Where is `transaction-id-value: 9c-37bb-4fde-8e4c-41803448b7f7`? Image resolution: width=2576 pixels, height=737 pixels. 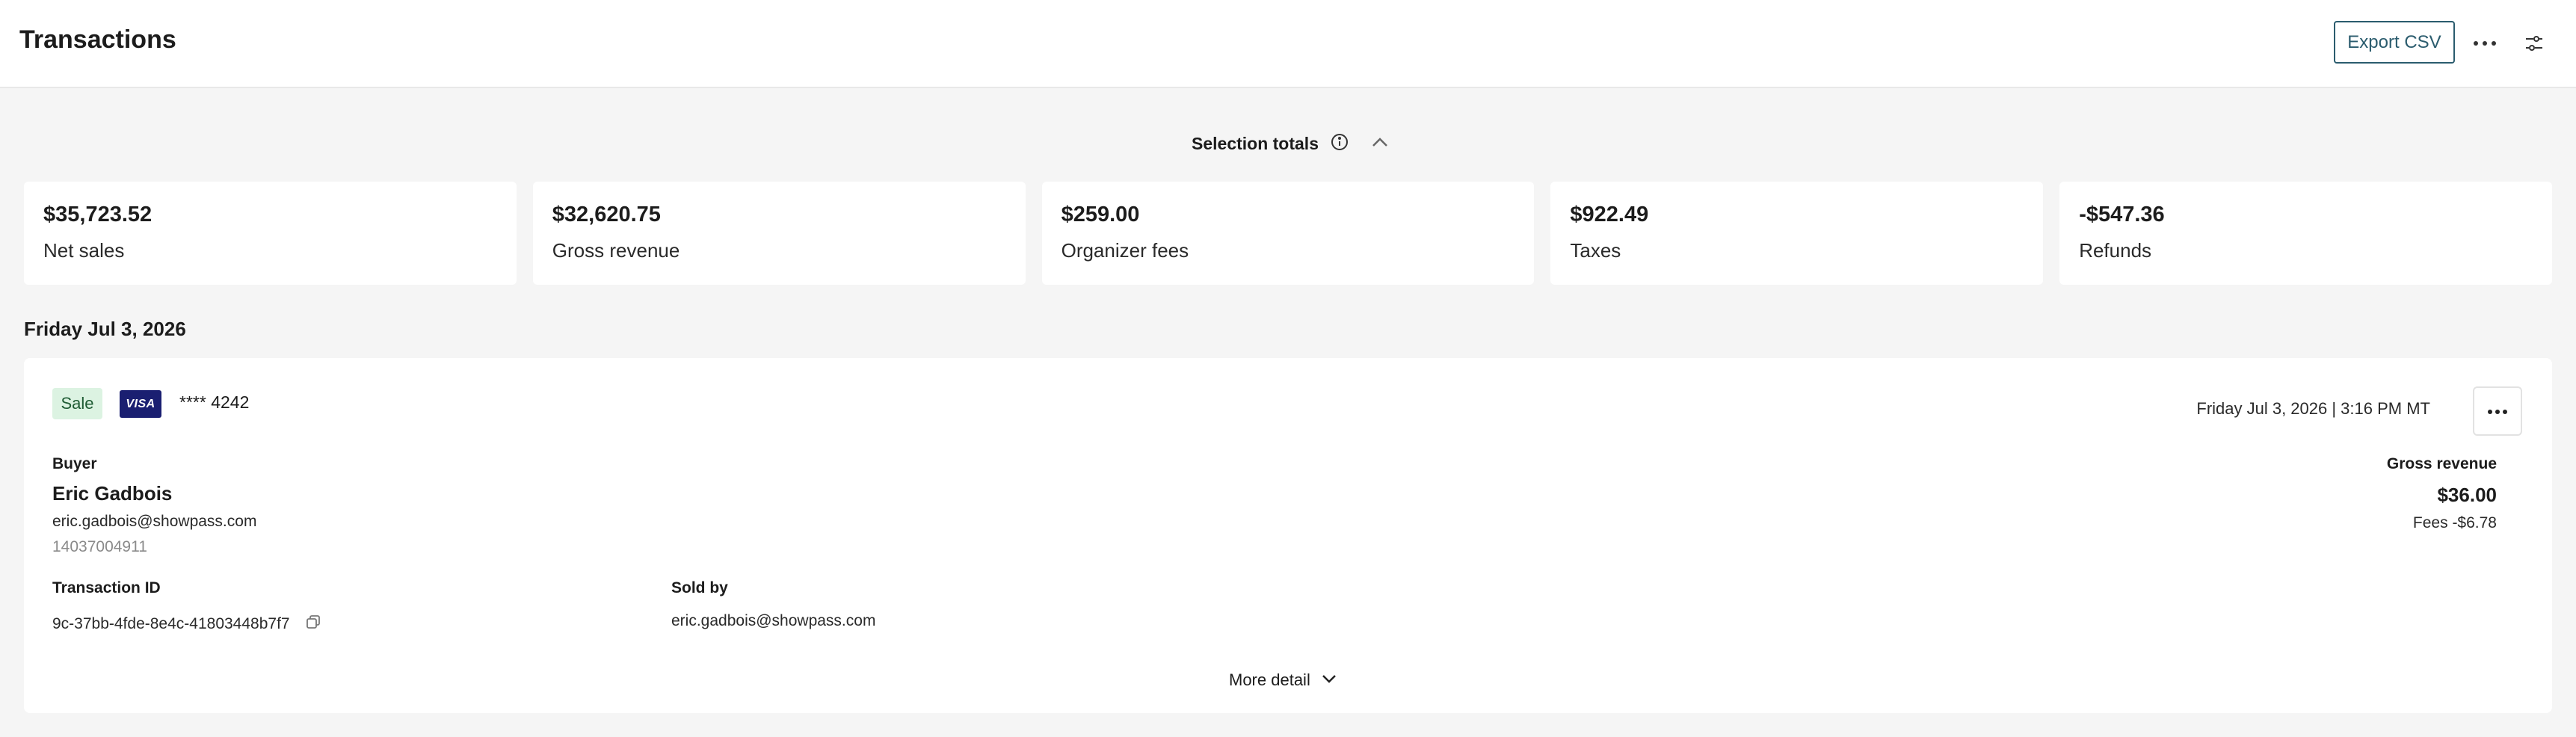
transaction-id-value: 9c-37bb-4fde-8e4c-41803448b7f7 is located at coordinates (171, 623).